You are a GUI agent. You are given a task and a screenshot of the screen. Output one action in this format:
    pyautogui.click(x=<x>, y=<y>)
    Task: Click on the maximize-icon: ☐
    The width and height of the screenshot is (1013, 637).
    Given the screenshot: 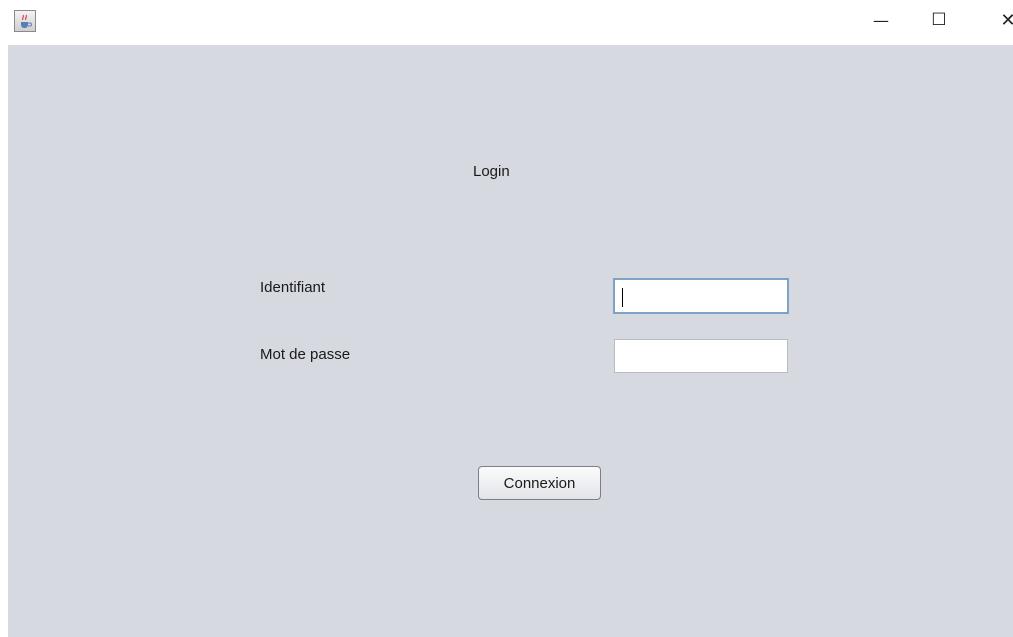 What is the action you would take?
    pyautogui.click(x=939, y=20)
    